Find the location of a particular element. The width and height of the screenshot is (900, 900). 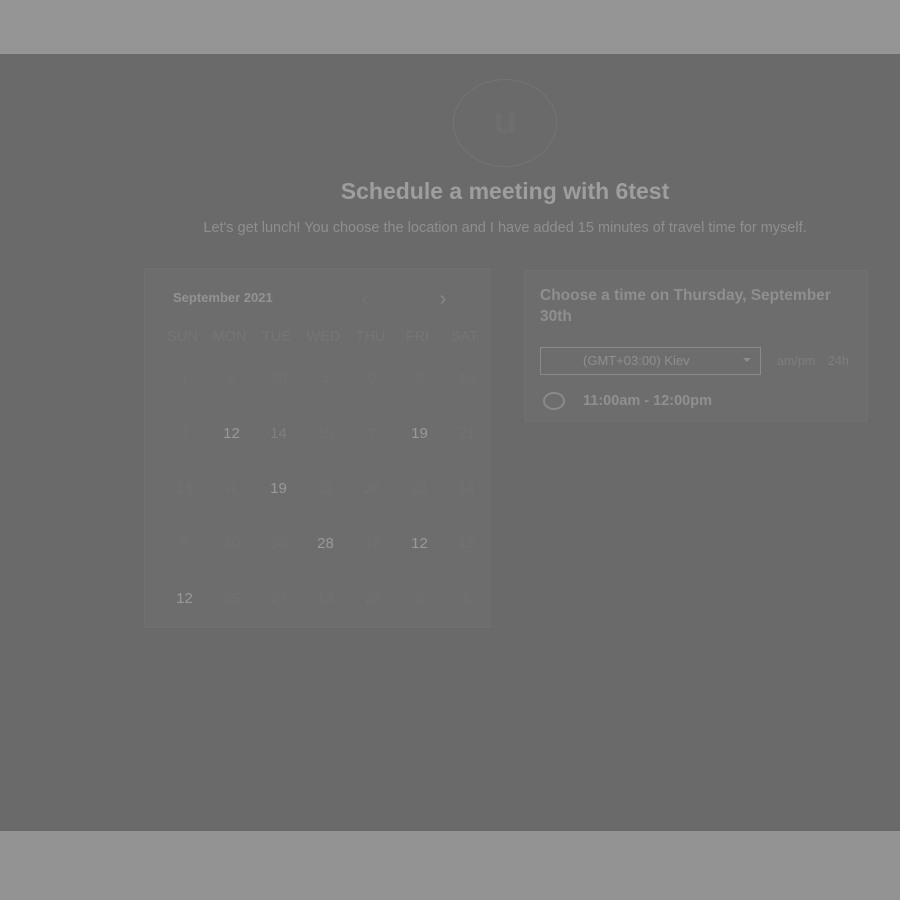

caret-down-icon is located at coordinates (747, 360).